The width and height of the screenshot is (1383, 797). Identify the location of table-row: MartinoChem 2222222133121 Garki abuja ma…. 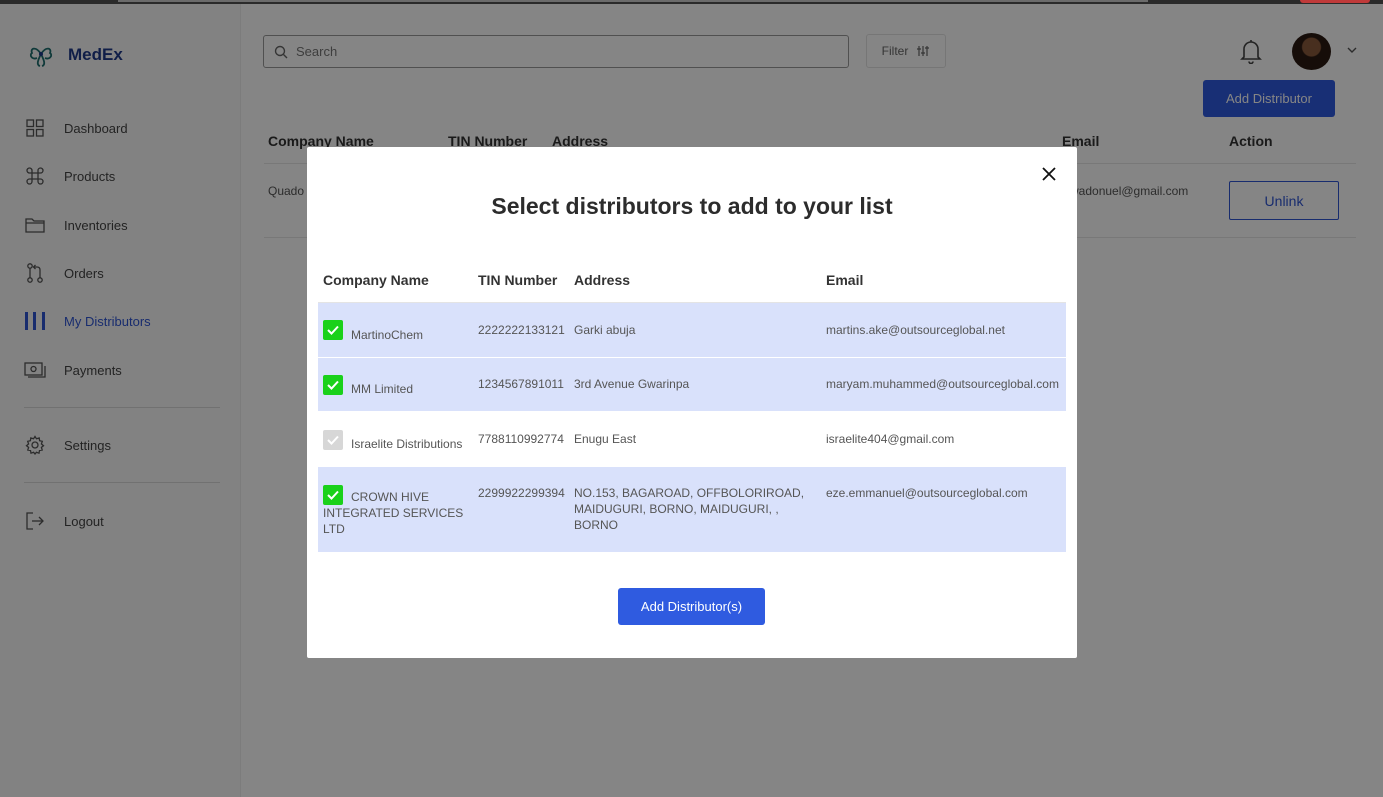
(692, 330).